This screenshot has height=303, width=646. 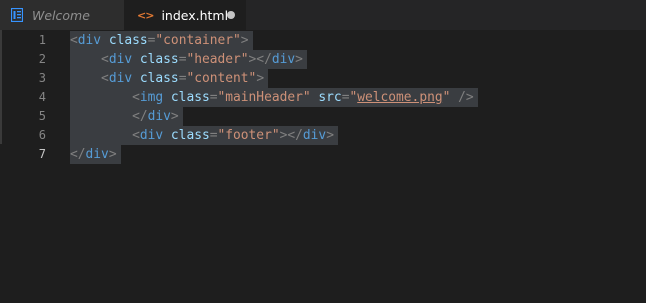 I want to click on code-token: "content", so click(x=221, y=78).